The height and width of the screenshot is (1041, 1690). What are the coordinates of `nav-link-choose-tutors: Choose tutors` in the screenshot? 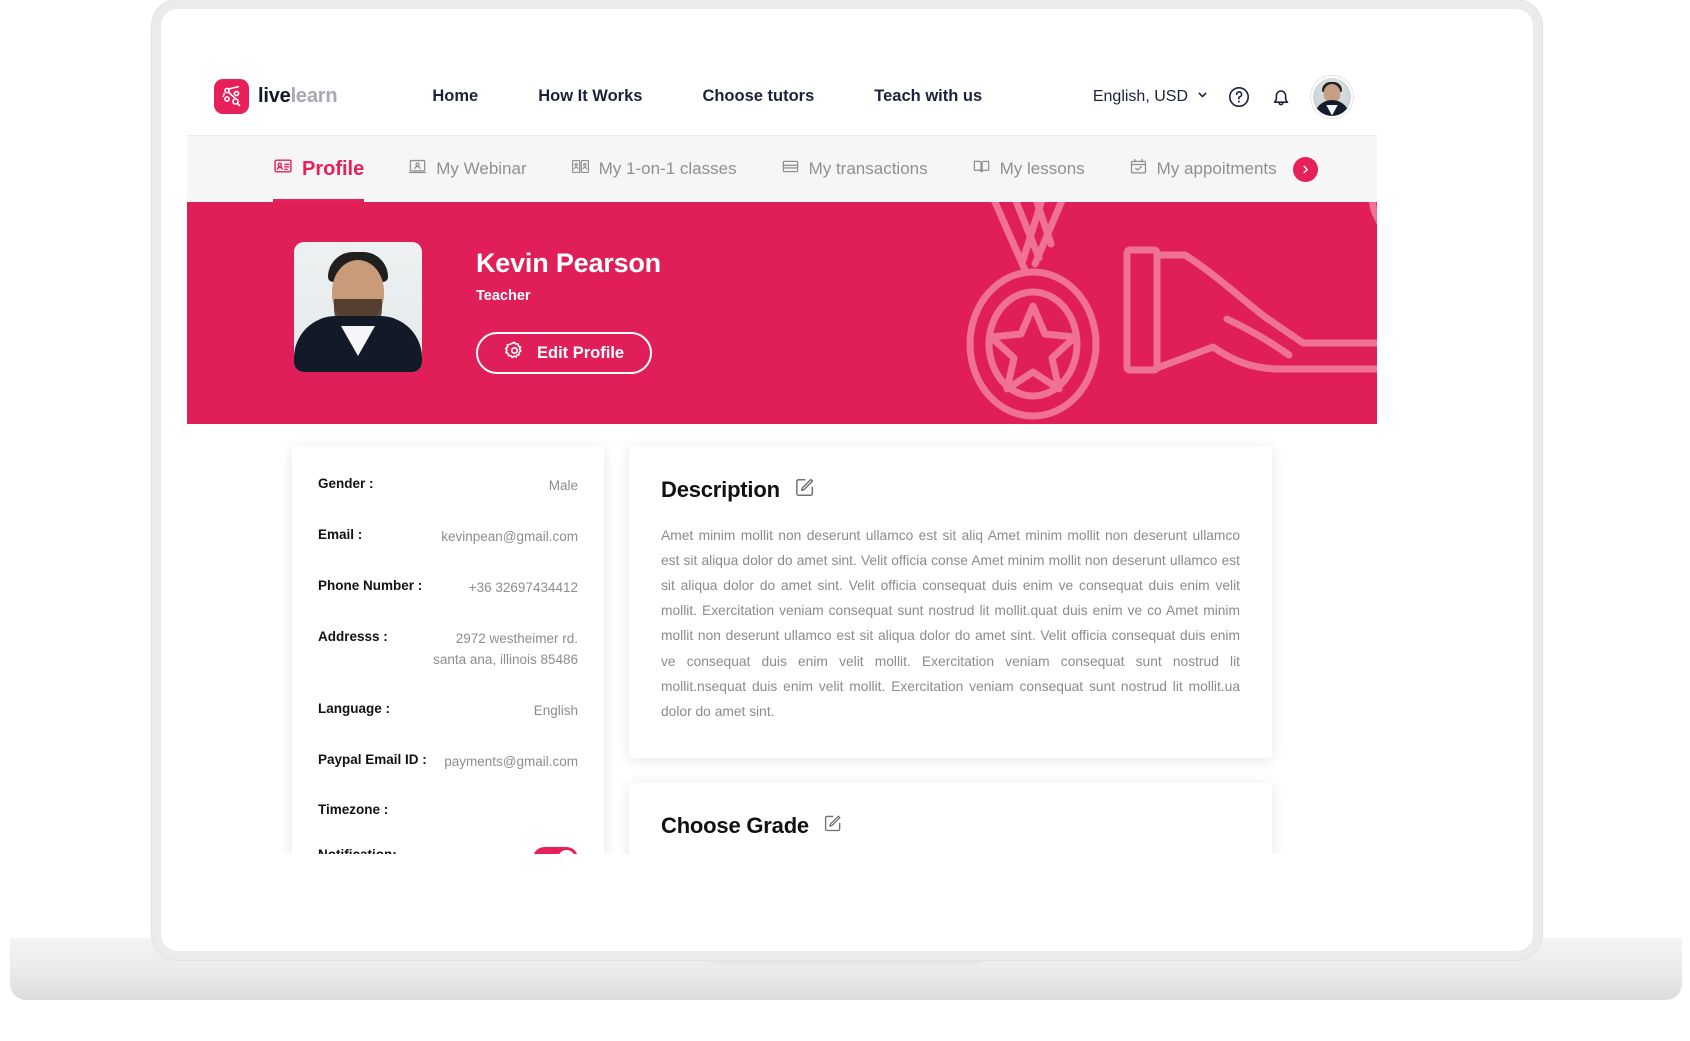 It's located at (758, 96).